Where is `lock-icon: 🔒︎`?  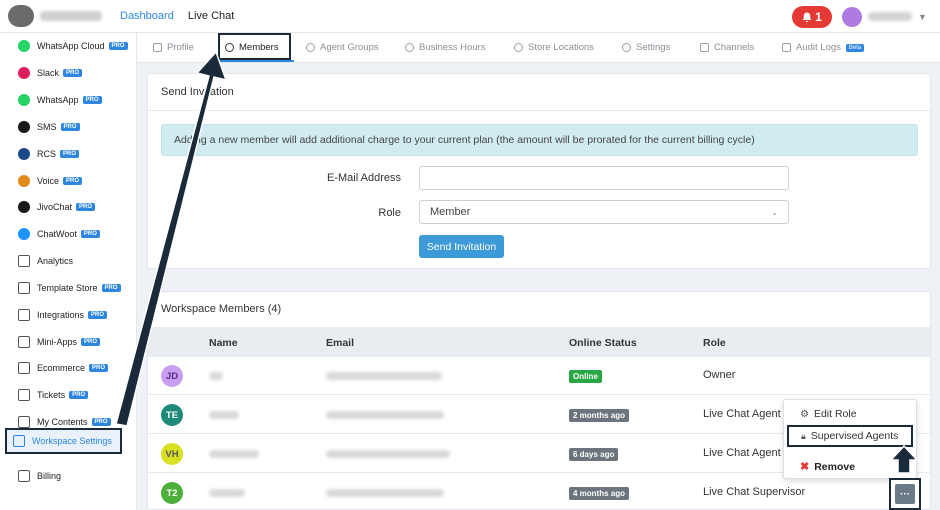
lock-icon: 🔒︎ is located at coordinates (803, 435).